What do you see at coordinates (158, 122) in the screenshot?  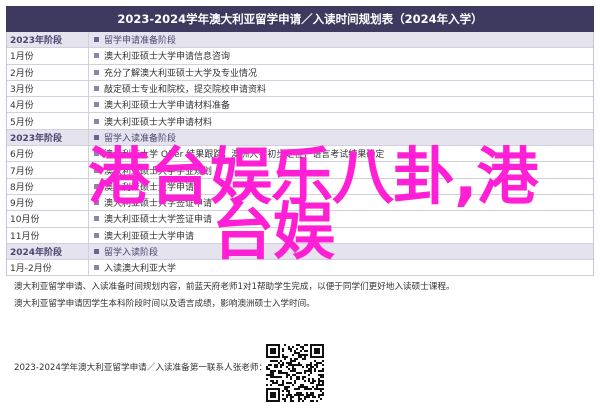 I see `row-description-text: 澳大利亚硕士大学申请材料` at bounding box center [158, 122].